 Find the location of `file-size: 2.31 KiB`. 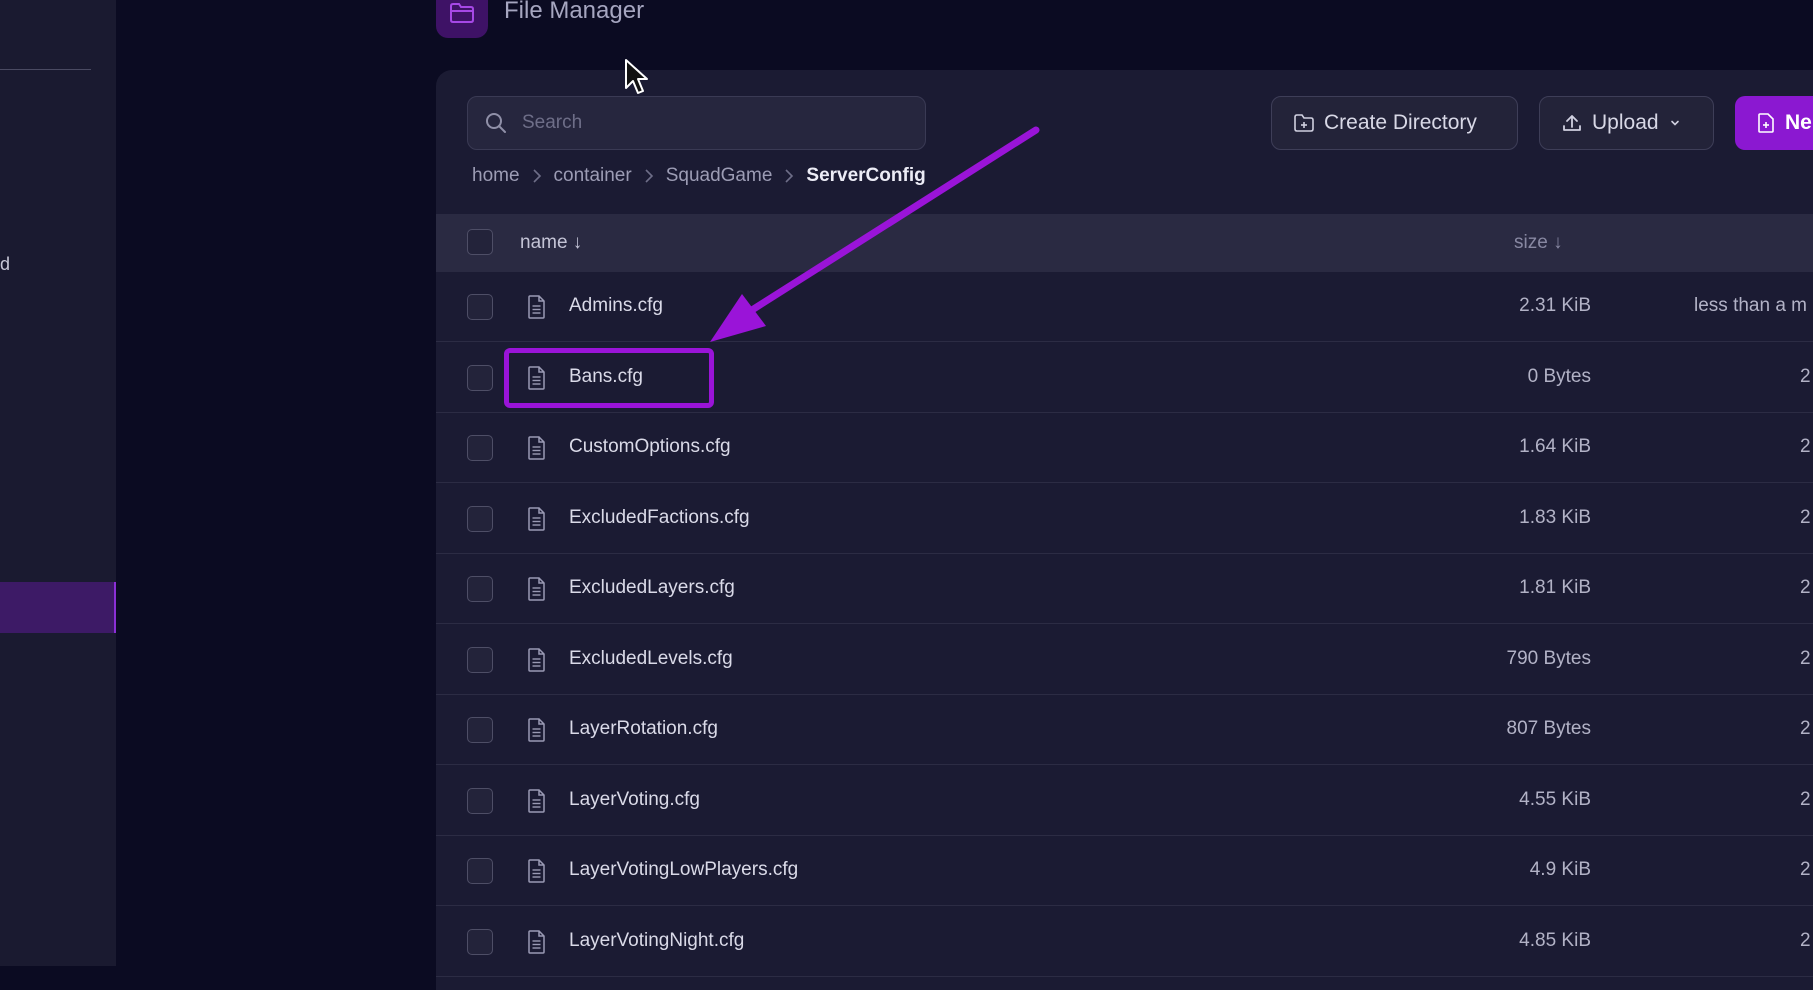

file-size: 2.31 KiB is located at coordinates (1555, 305).